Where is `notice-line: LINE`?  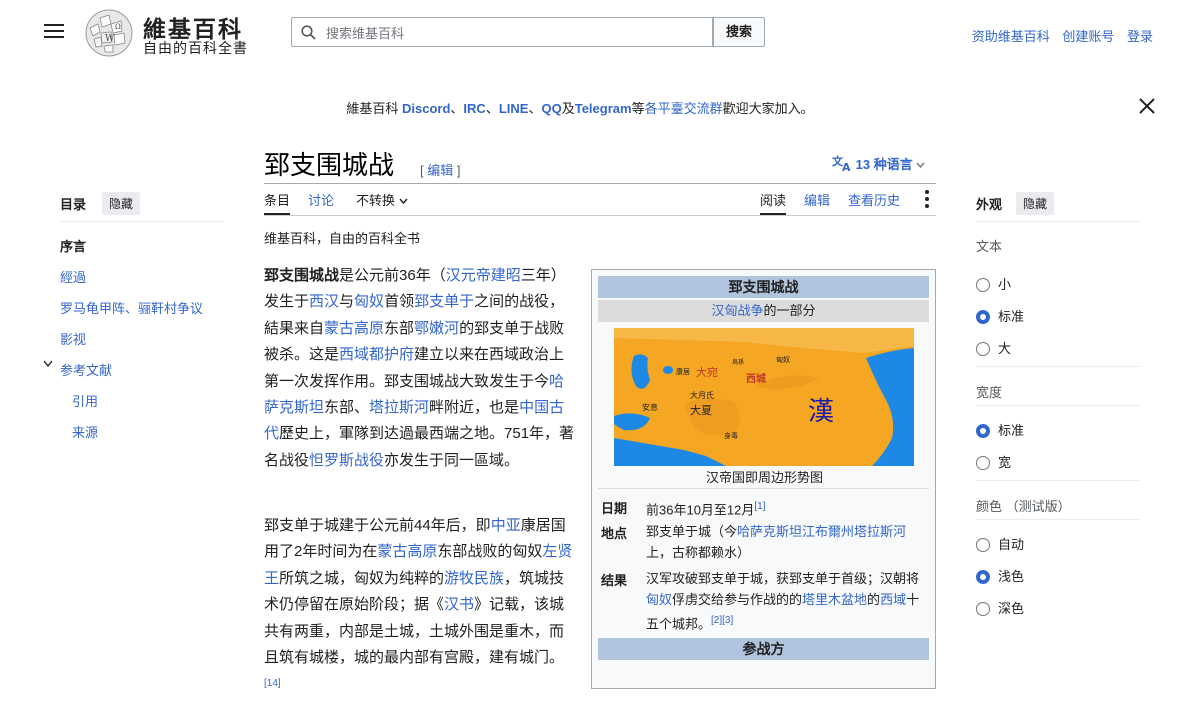
notice-line: LINE is located at coordinates (514, 108).